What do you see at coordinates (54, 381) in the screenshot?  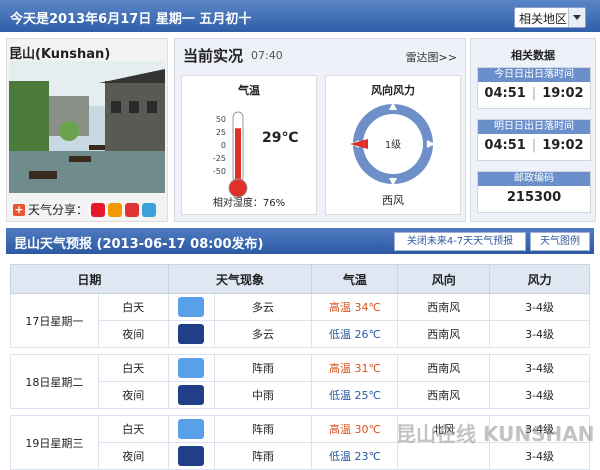 I see `forecast-date: 18日星期二` at bounding box center [54, 381].